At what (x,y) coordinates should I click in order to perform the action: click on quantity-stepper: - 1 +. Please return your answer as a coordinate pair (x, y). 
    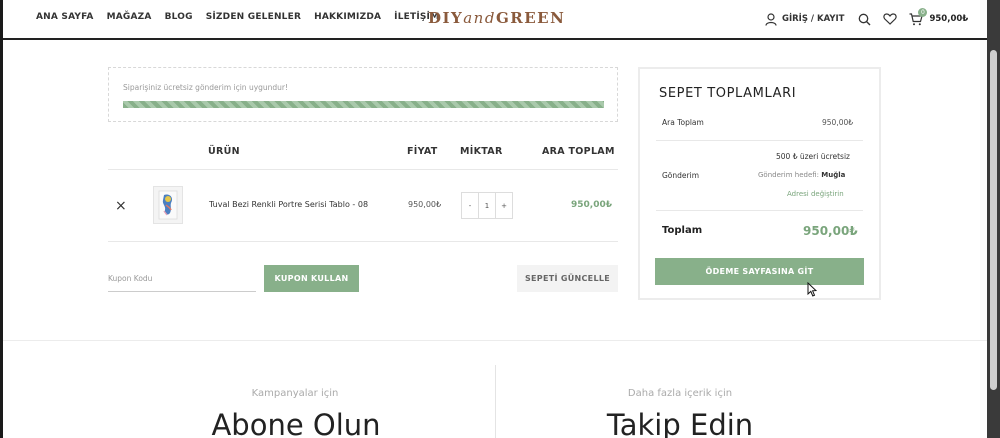
    Looking at the image, I should click on (487, 205).